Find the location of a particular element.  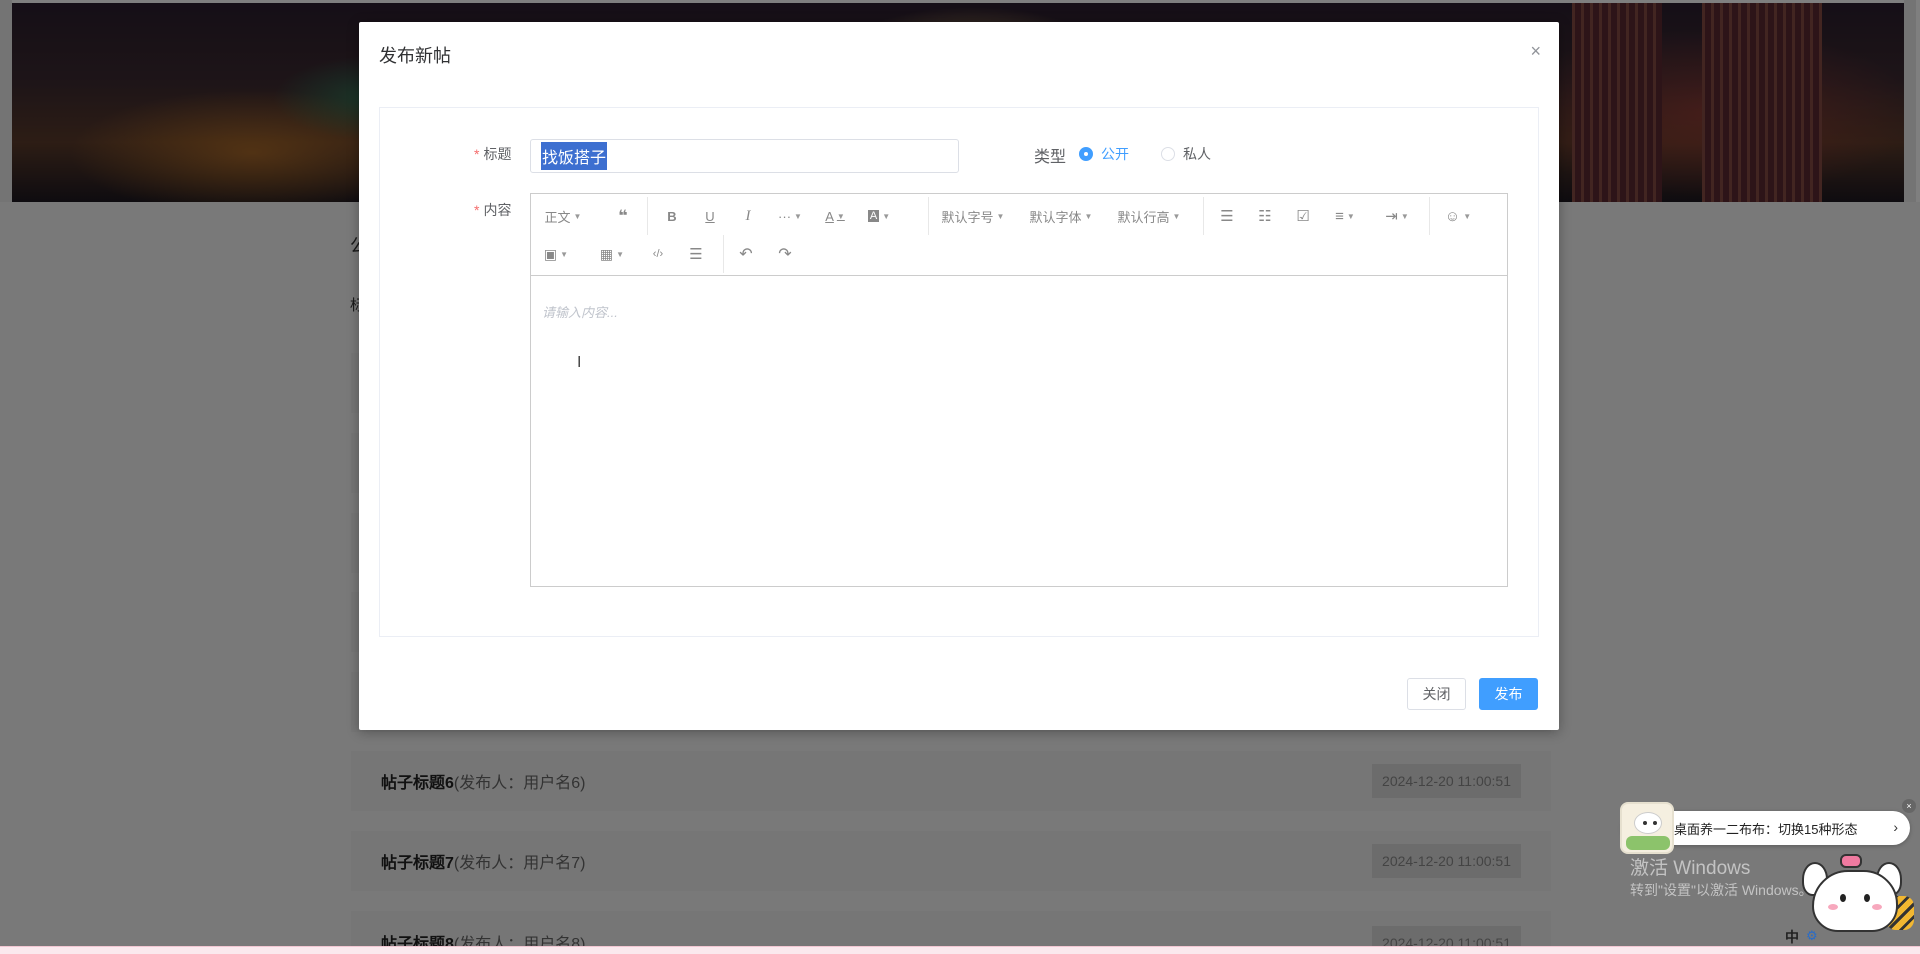

indent-dropdown: ⇥ ▼ is located at coordinates (1397, 216).